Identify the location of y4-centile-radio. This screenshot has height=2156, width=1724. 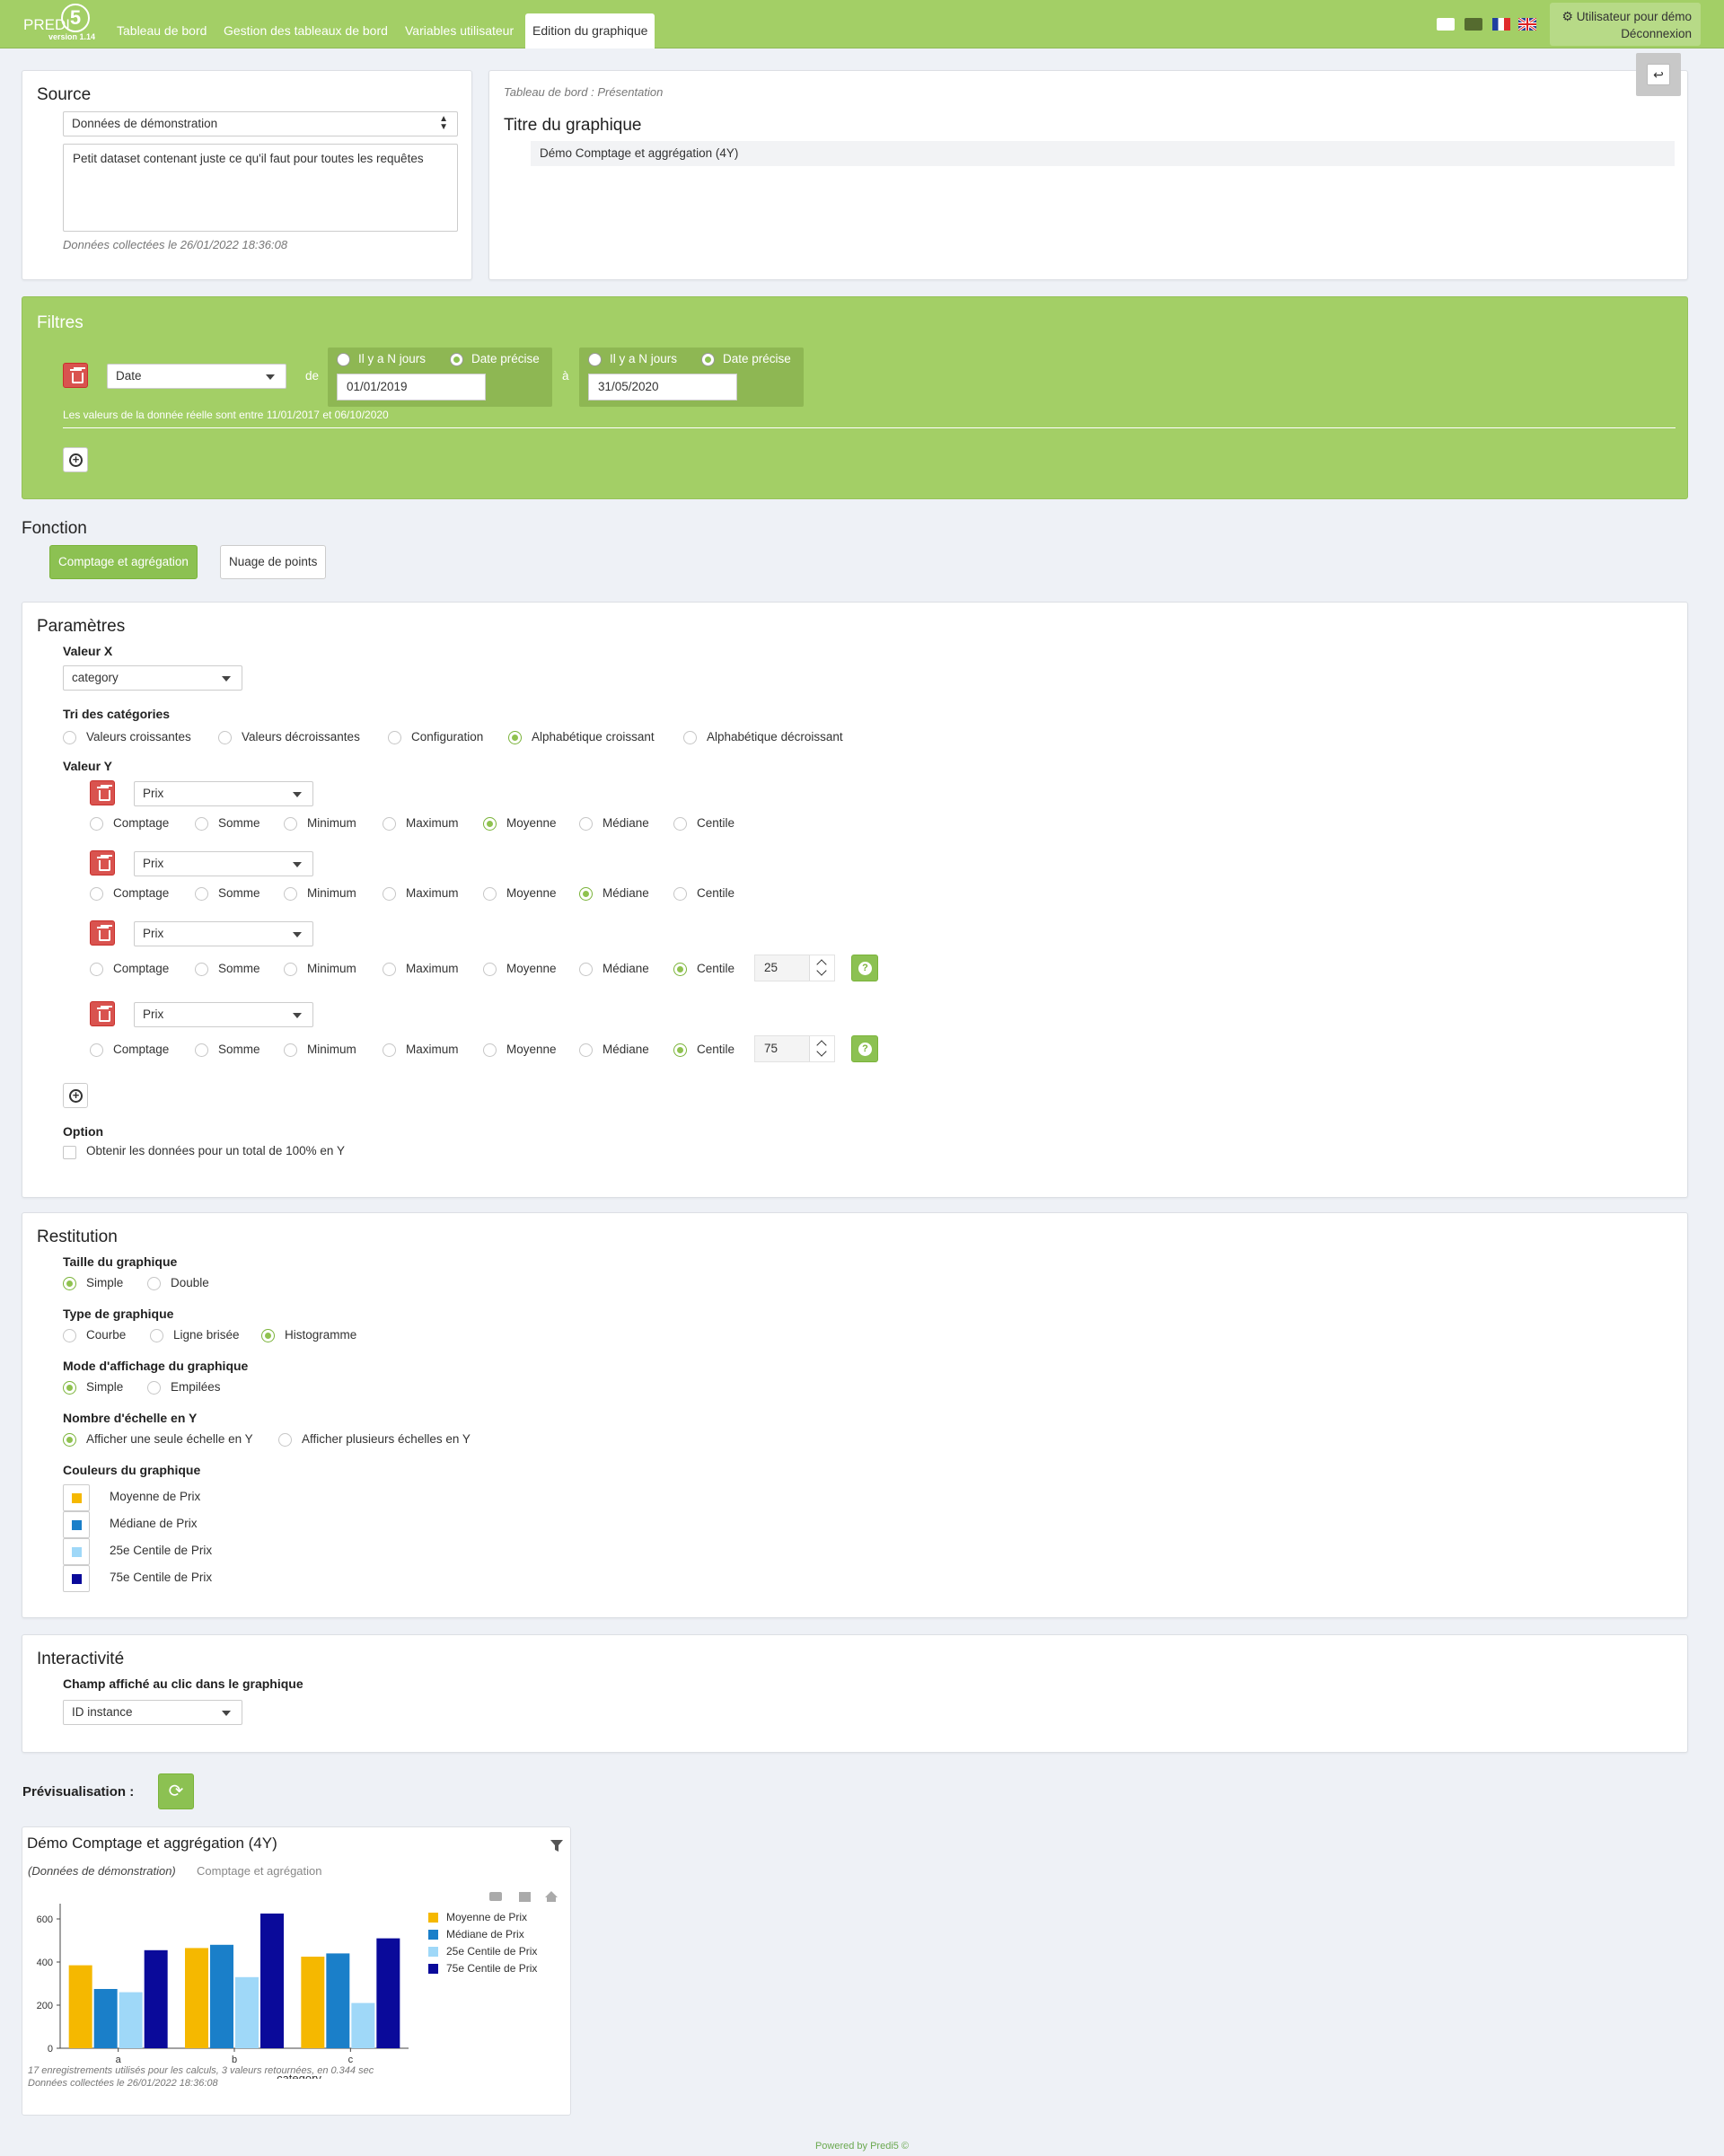
(680, 1050).